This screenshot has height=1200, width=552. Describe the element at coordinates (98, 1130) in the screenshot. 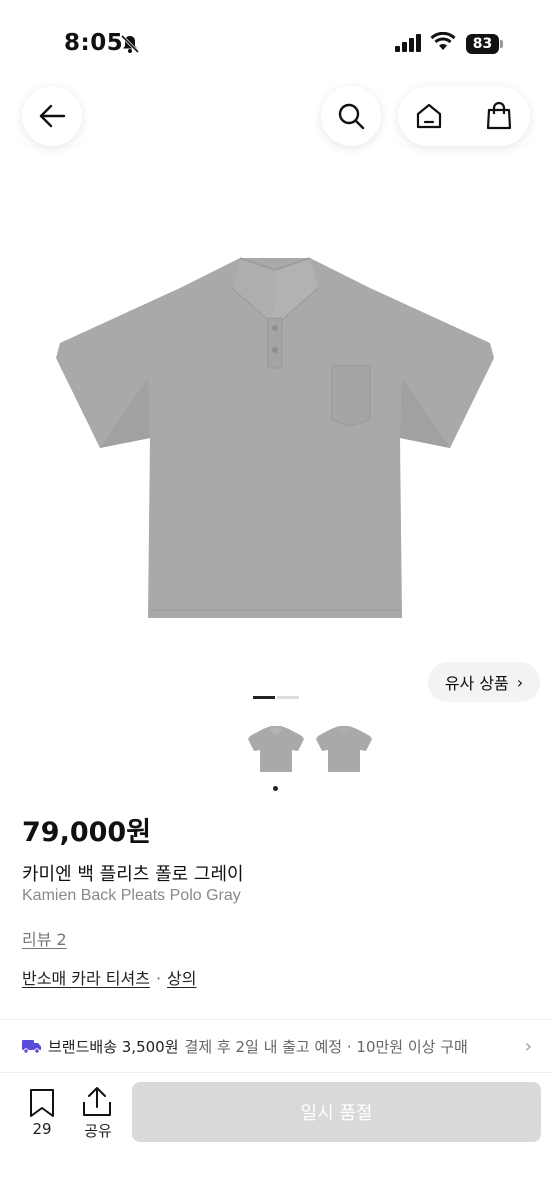

I see `share-label: 공유` at that location.